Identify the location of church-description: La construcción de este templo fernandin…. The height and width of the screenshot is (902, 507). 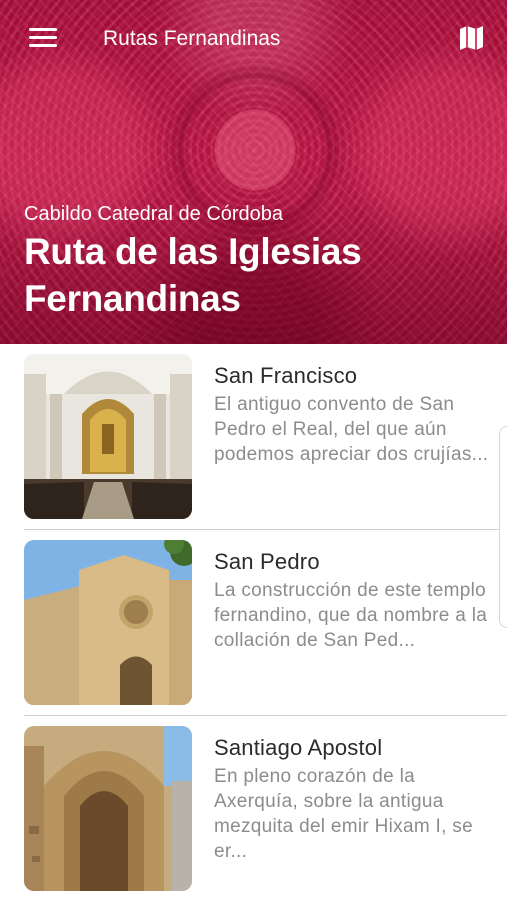
(351, 615).